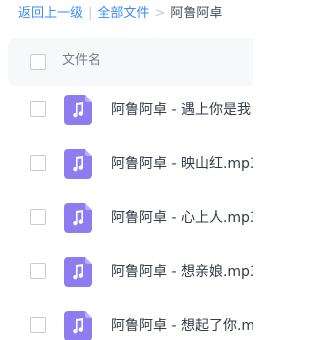 This screenshot has height=340, width=320. Describe the element at coordinates (38, 62) in the screenshot. I see `select-all-checkbox` at that location.